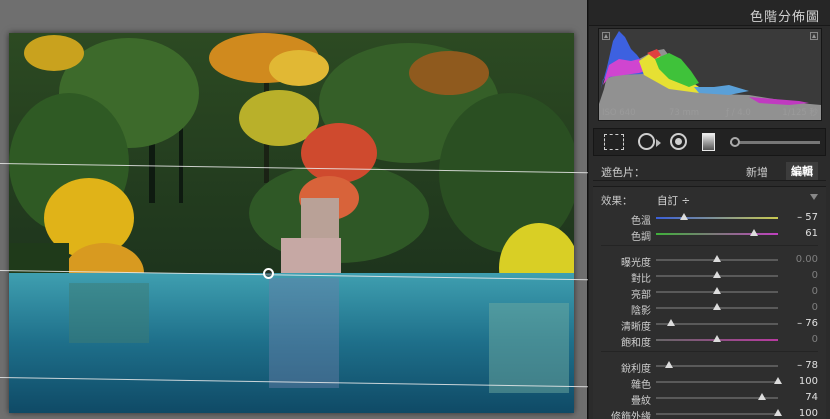 This screenshot has height=419, width=830. Describe the element at coordinates (709, 170) in the screenshot. I see `mask-row: 遮色片： 新增 編輯` at that location.